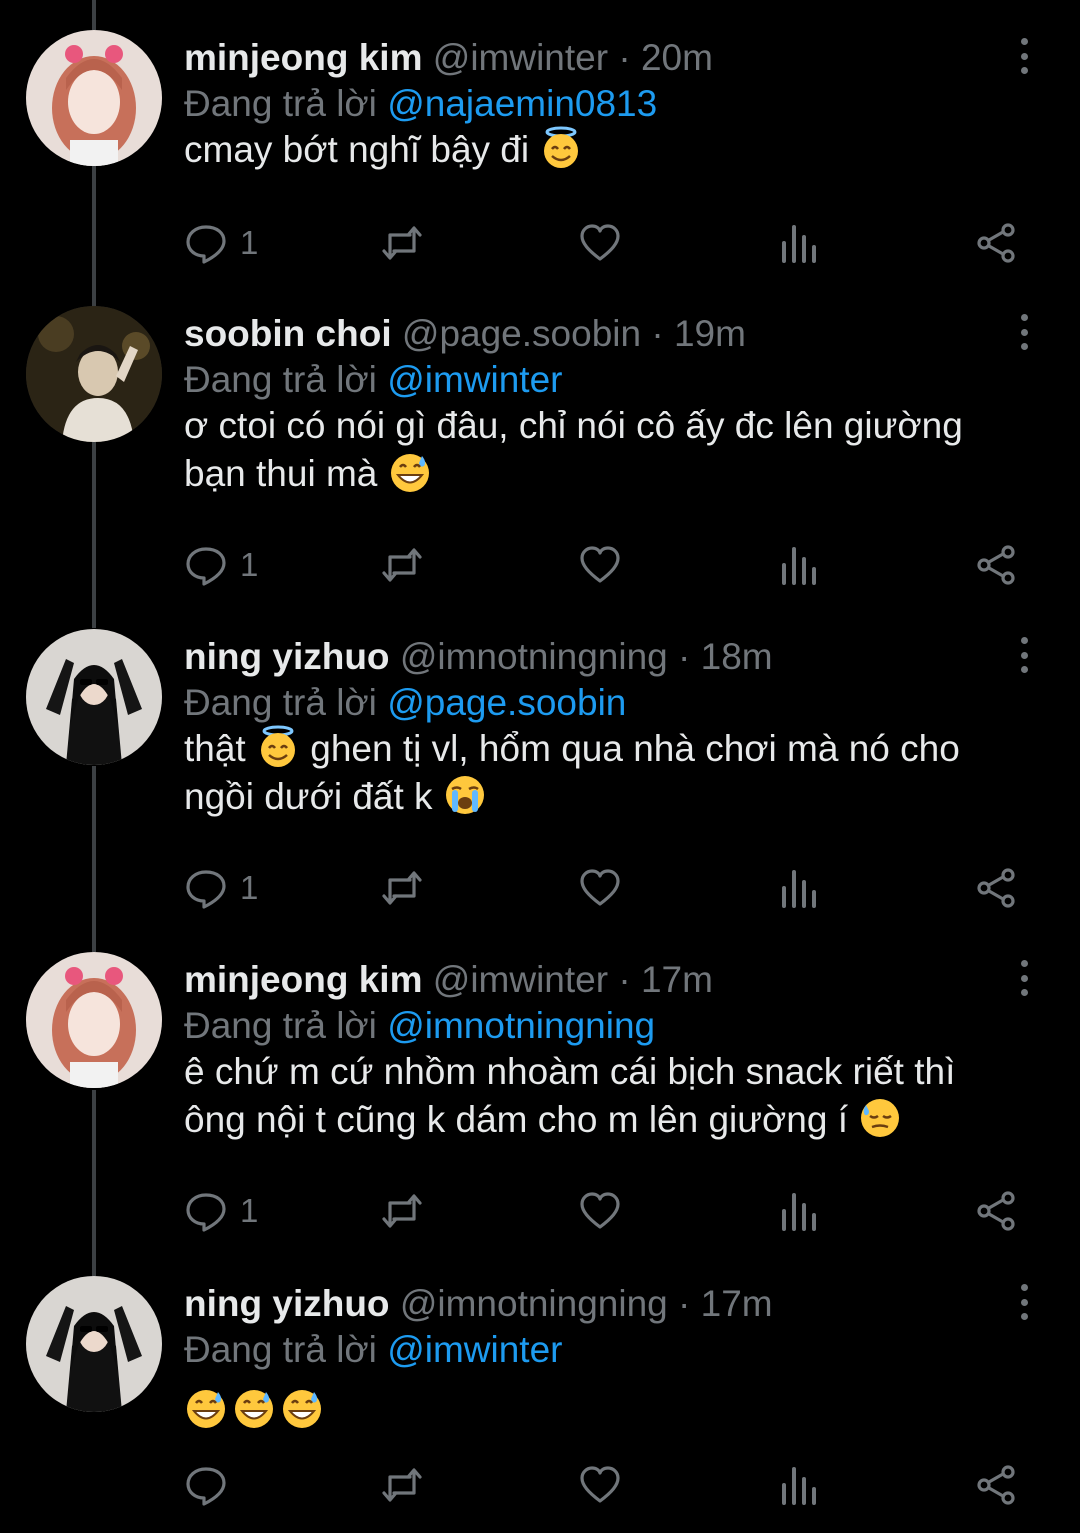  What do you see at coordinates (880, 1118) in the screenshot?
I see `downcast-sweat-emoji-icon` at bounding box center [880, 1118].